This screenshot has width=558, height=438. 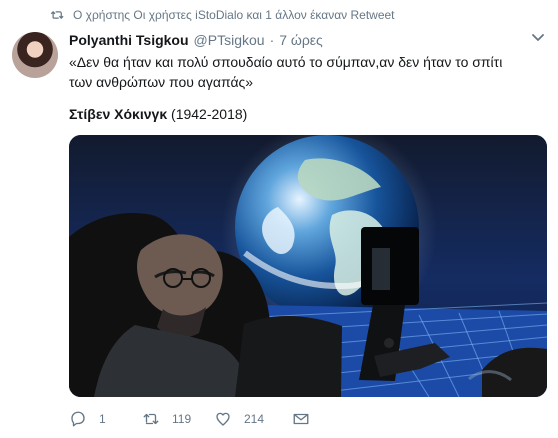 I want to click on avatar, so click(x=35, y=55).